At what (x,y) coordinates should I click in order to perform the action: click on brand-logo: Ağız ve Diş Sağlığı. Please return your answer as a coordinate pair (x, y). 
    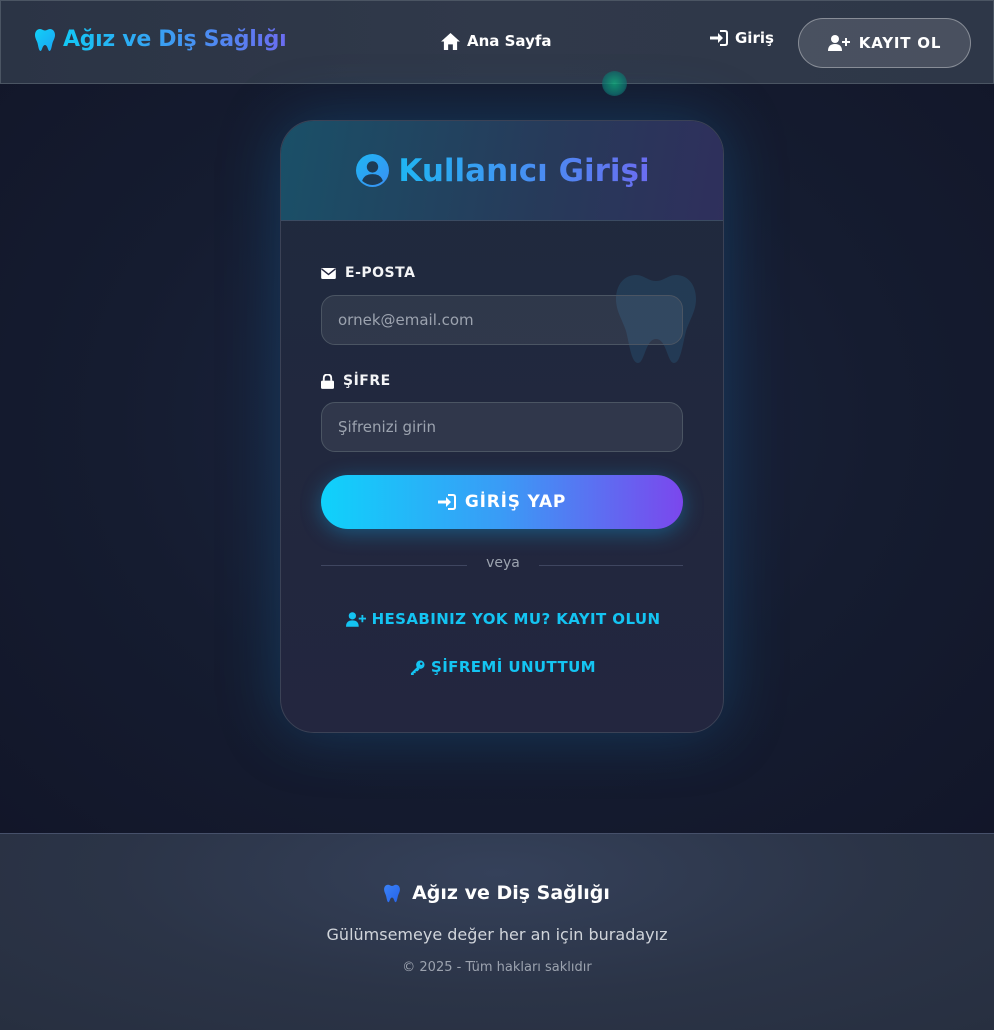
    Looking at the image, I should click on (161, 39).